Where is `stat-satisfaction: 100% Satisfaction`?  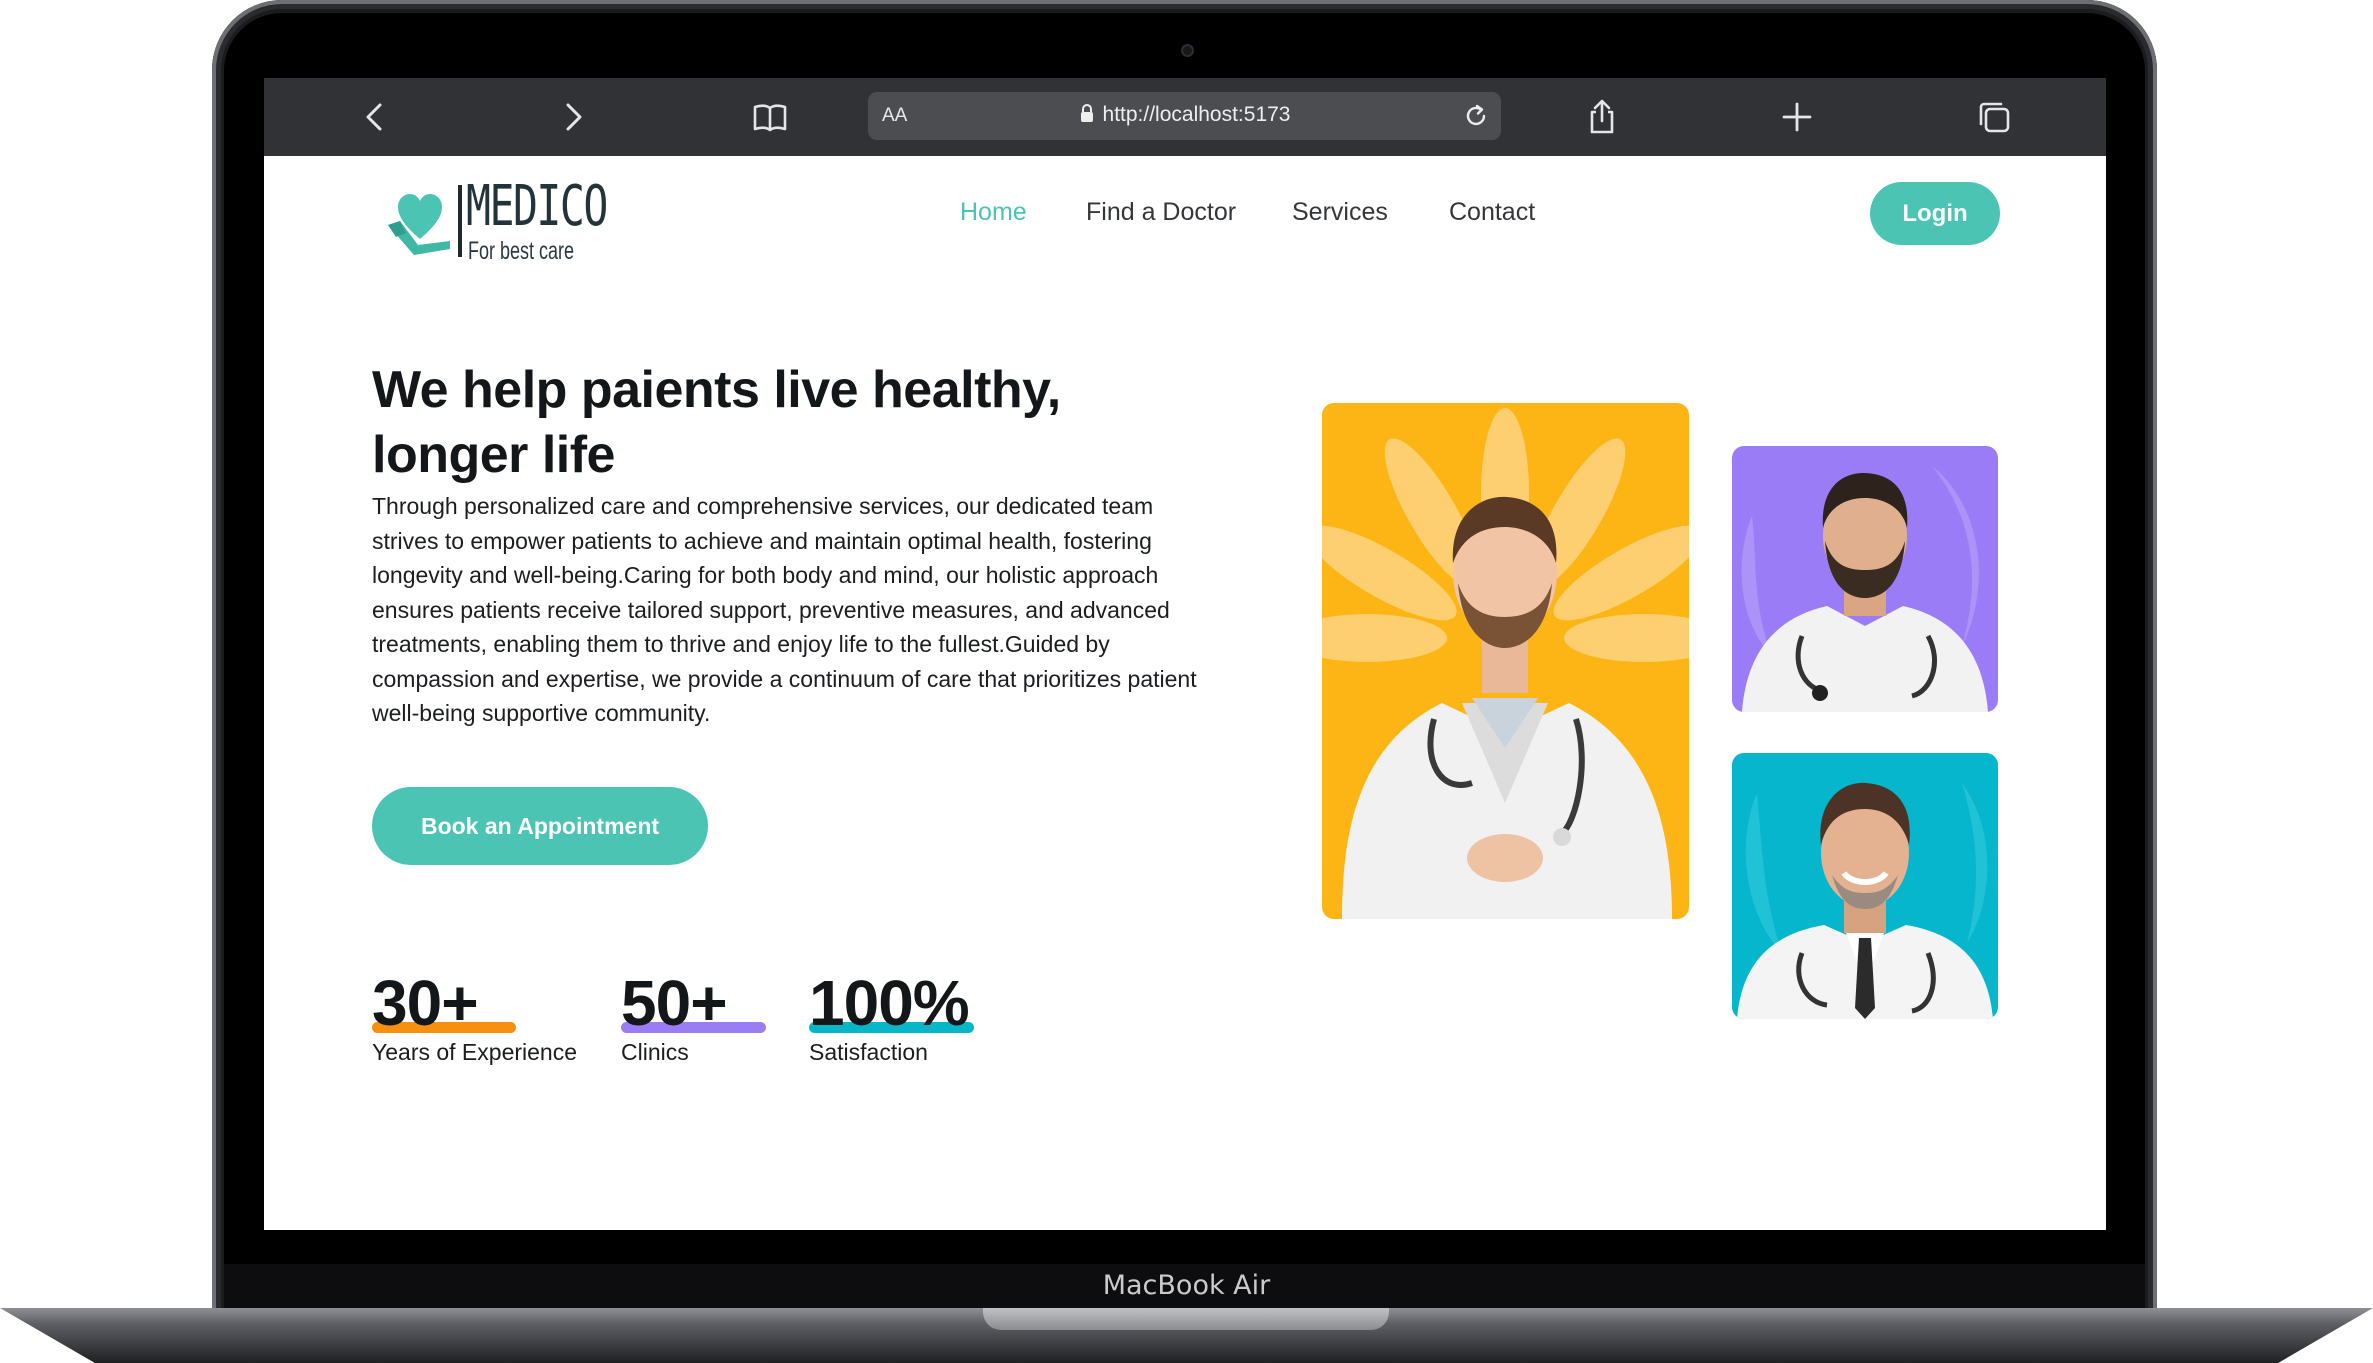
stat-satisfaction: 100% Satisfaction is located at coordinates (891, 1016).